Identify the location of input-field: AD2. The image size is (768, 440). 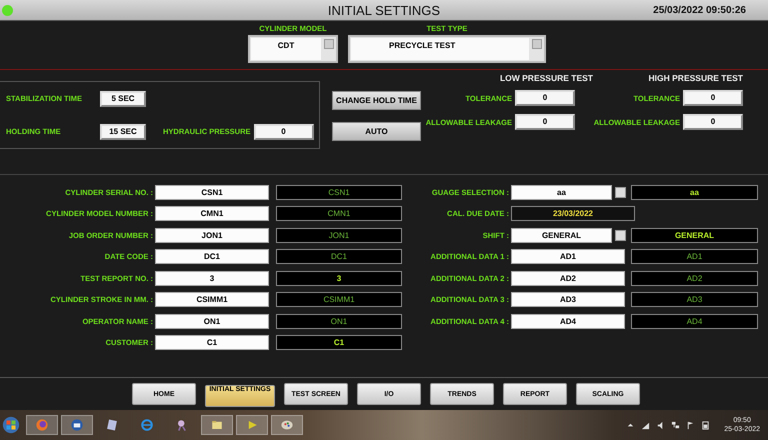
(568, 278).